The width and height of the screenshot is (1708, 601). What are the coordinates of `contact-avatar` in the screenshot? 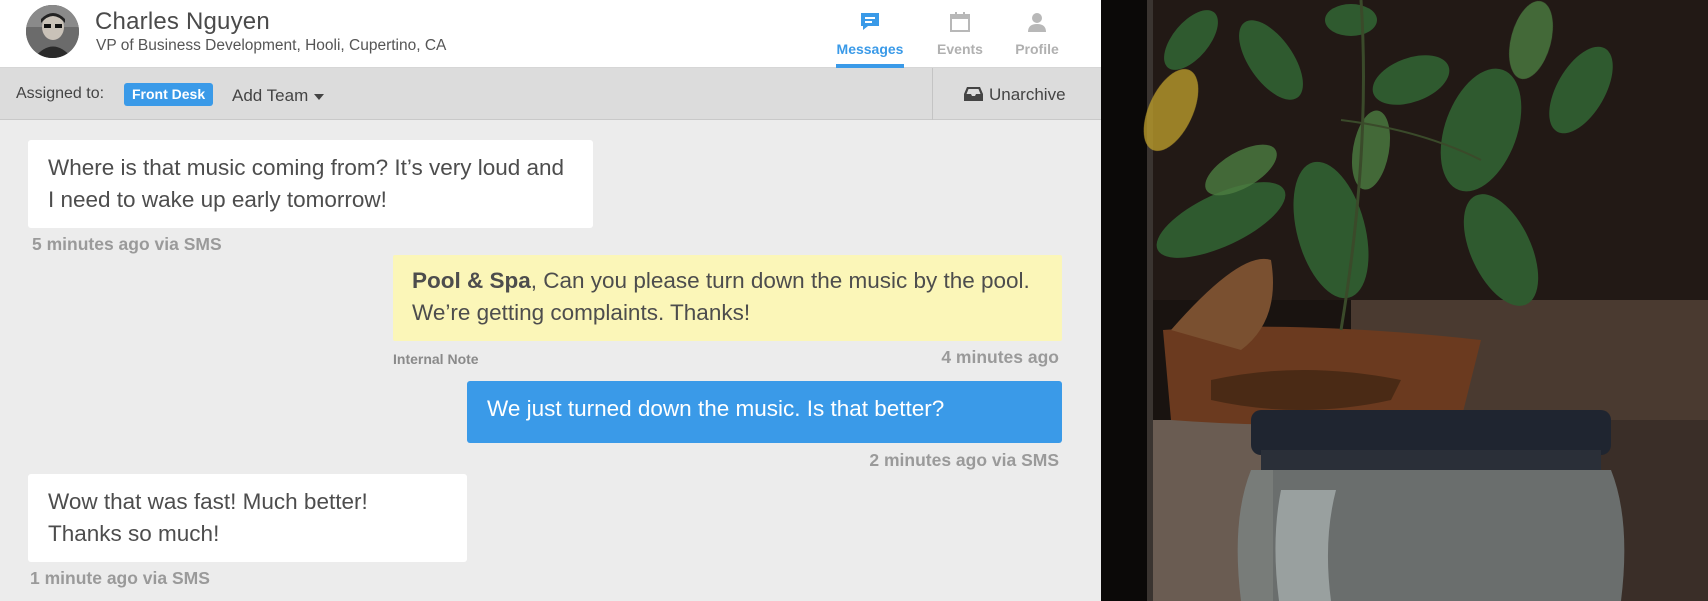 It's located at (52, 31).